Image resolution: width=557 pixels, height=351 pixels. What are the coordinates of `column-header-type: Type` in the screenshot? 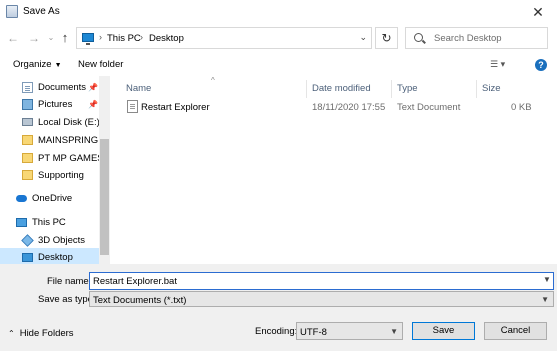 It's located at (407, 88).